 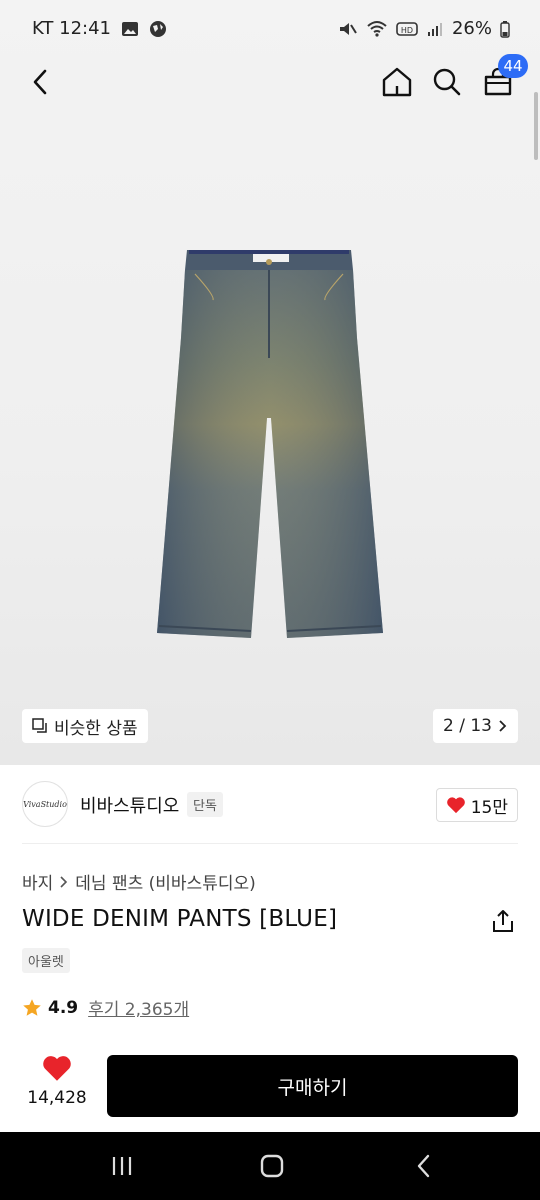 I want to click on status-right: HD 26%, so click(x=424, y=28).